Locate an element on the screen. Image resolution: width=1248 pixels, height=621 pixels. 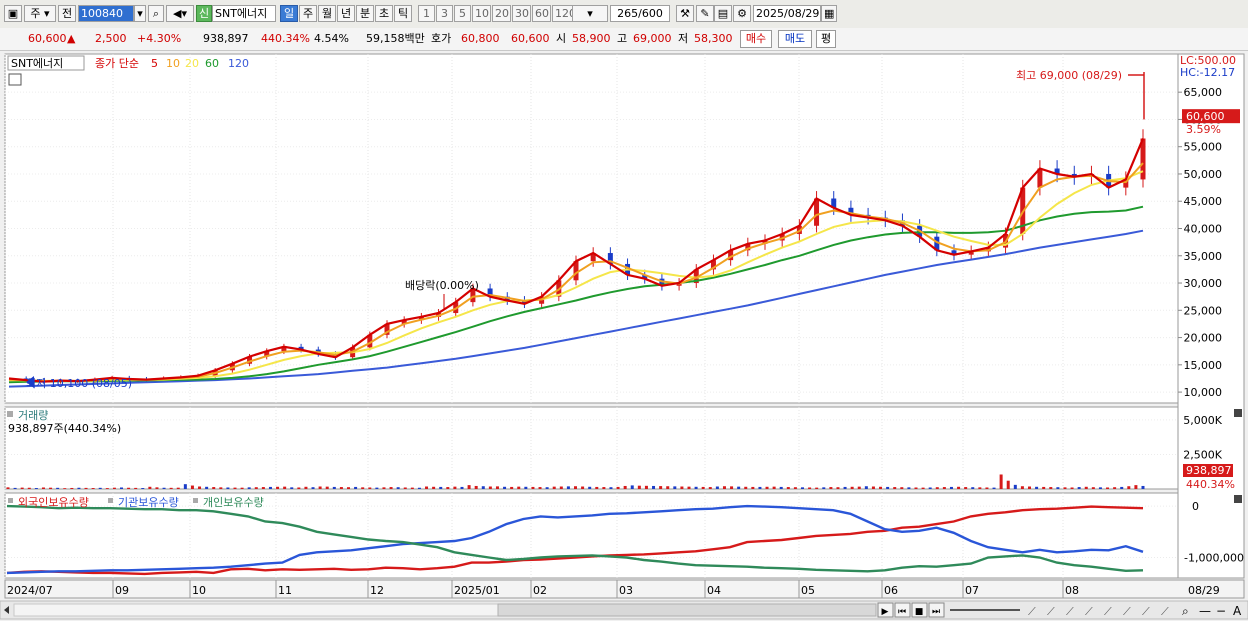
period-tab-0: 일 is located at coordinates (289, 13).